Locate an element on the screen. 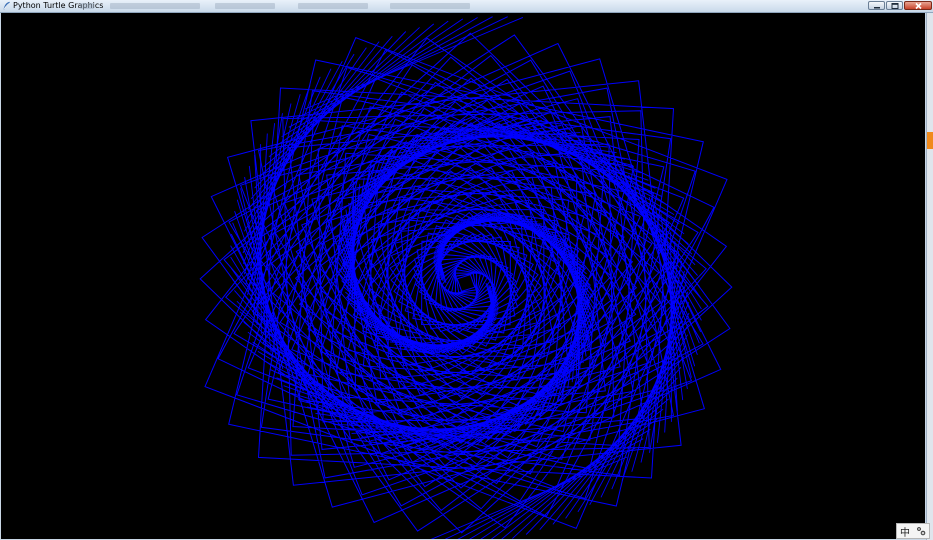 Image resolution: width=933 pixels, height=540 pixels. ime-settings-icon is located at coordinates (921, 531).